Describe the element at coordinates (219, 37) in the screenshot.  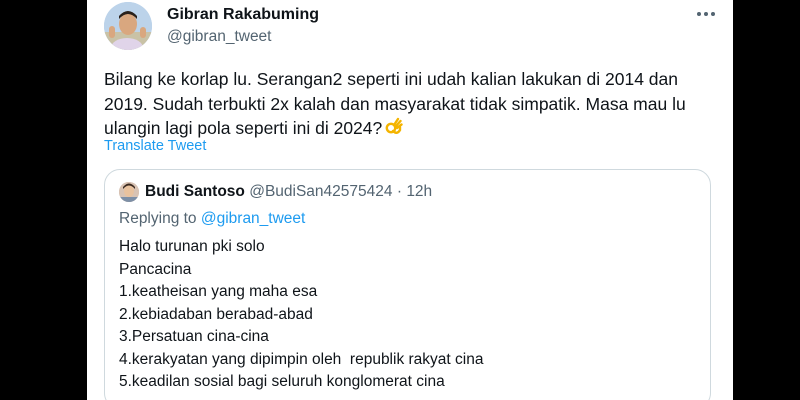
I see `author-handle: @gibran_tweet` at that location.